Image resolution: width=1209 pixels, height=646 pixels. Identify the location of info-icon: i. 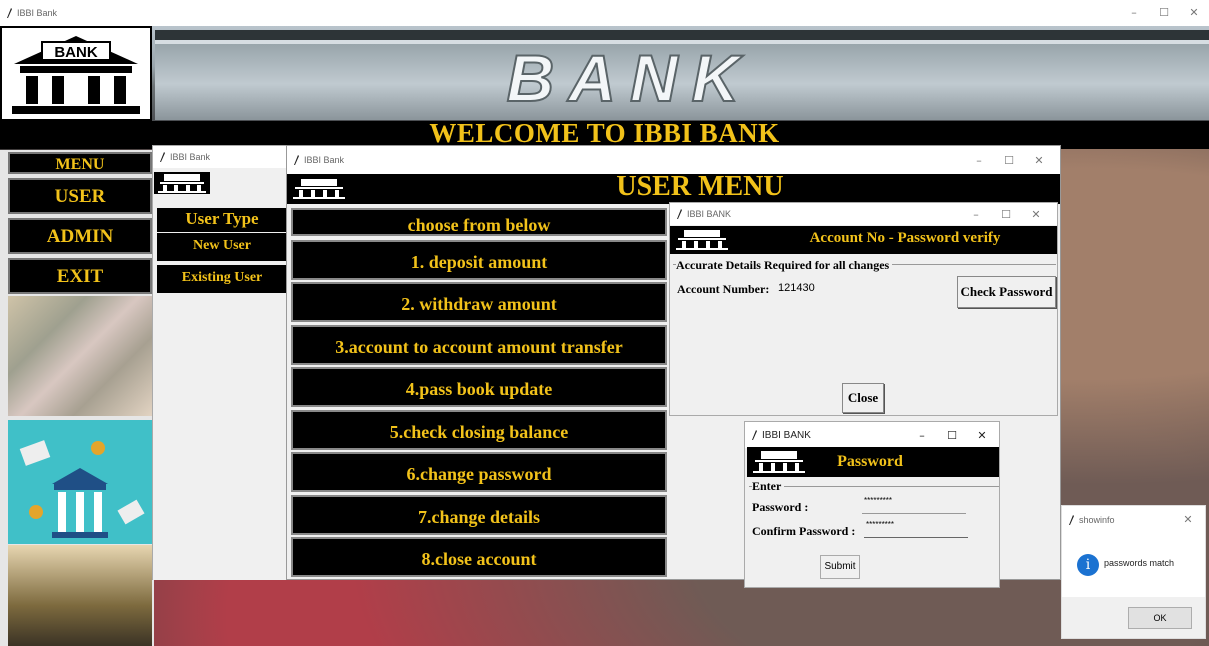
(1088, 565).